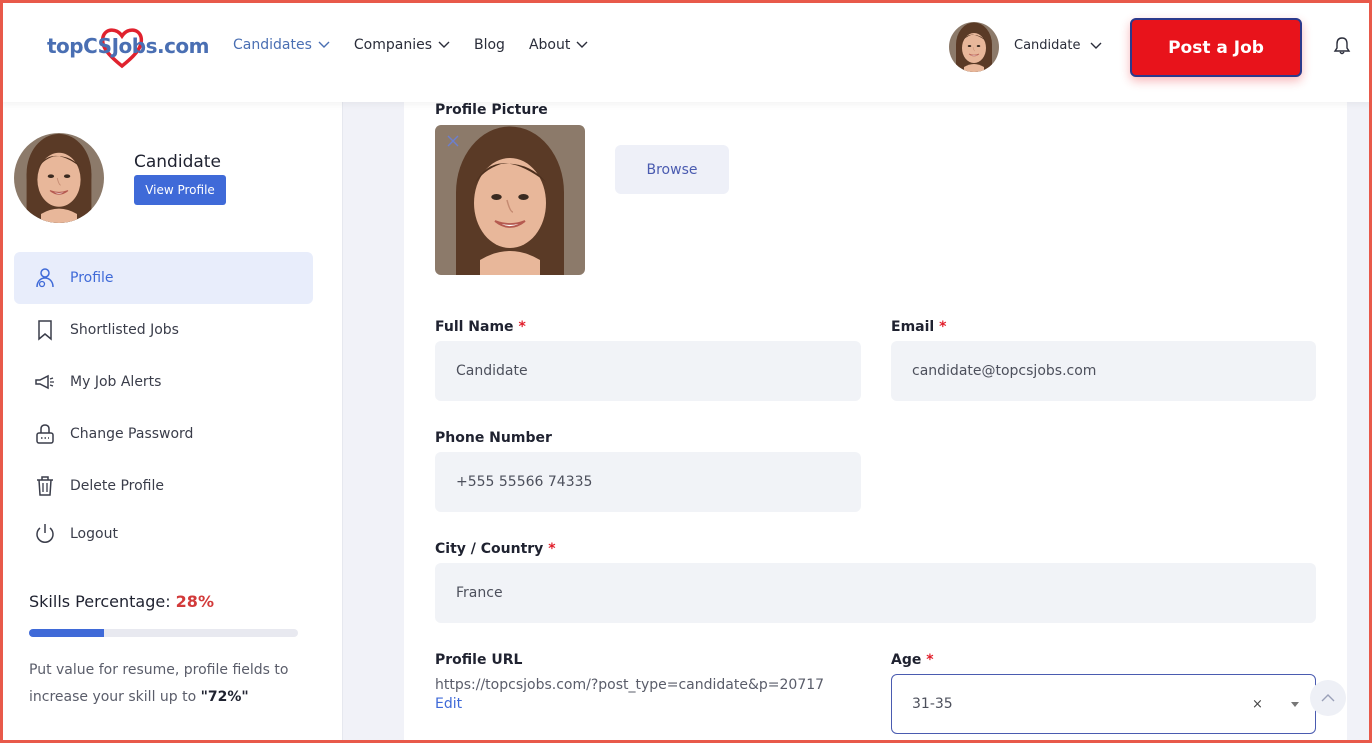 This screenshot has width=1372, height=743. I want to click on logo-text: topCSJobs.com, so click(128, 46).